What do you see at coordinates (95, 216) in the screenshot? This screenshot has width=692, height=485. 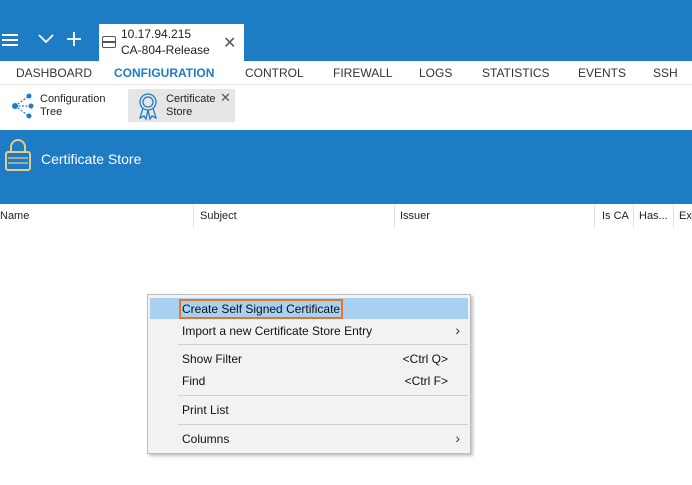 I see `column-name: Name` at bounding box center [95, 216].